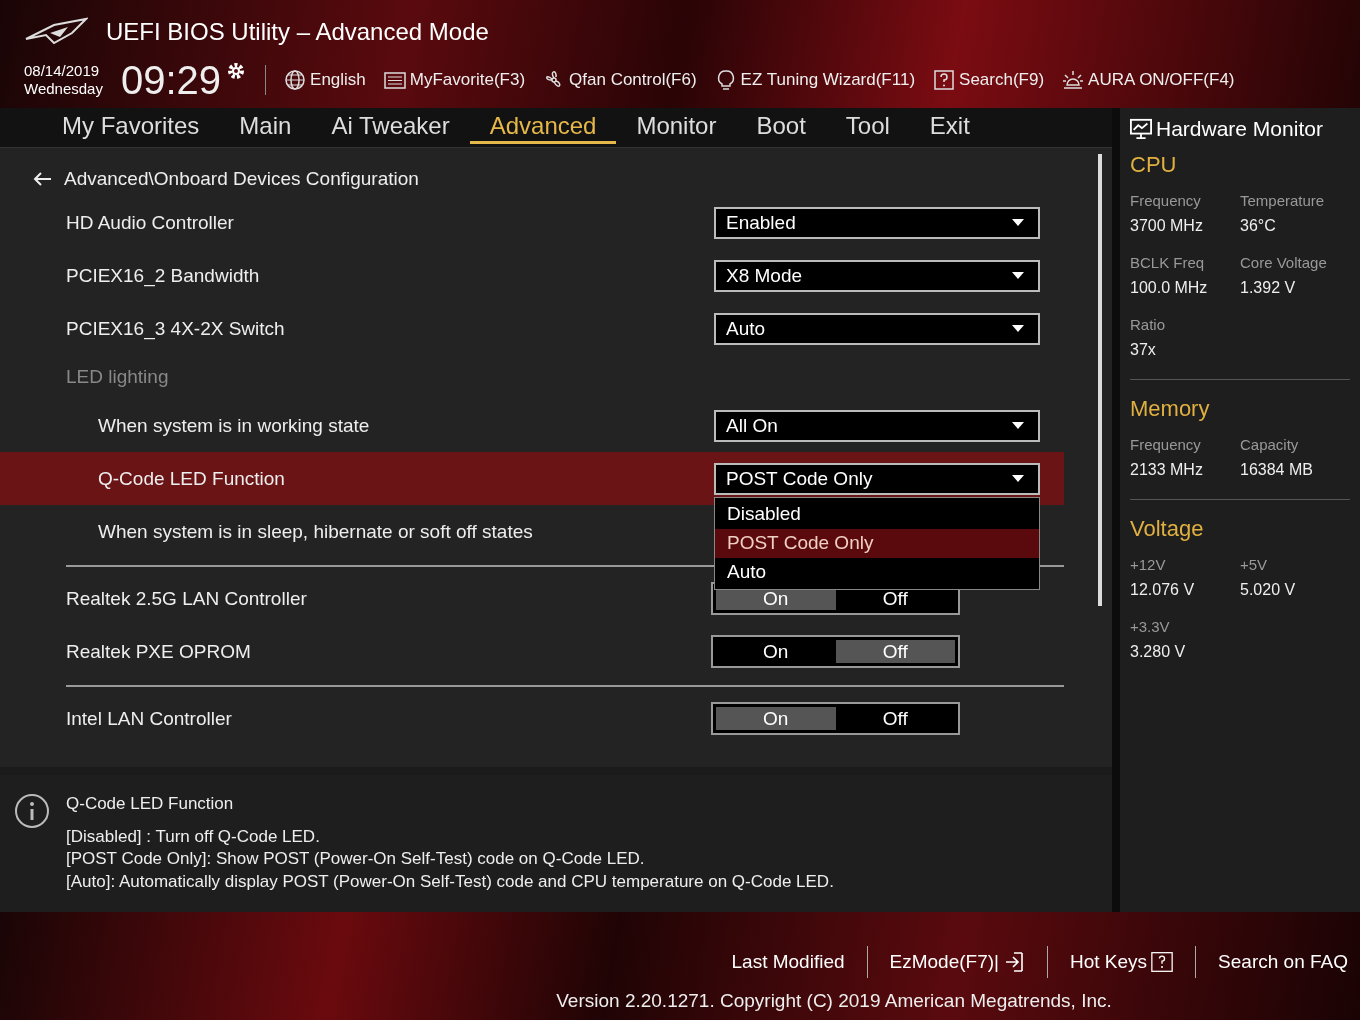 Image resolution: width=1360 pixels, height=1020 pixels. Describe the element at coordinates (1163, 590) in the screenshot. I see `reading-value: 12.076 V` at that location.